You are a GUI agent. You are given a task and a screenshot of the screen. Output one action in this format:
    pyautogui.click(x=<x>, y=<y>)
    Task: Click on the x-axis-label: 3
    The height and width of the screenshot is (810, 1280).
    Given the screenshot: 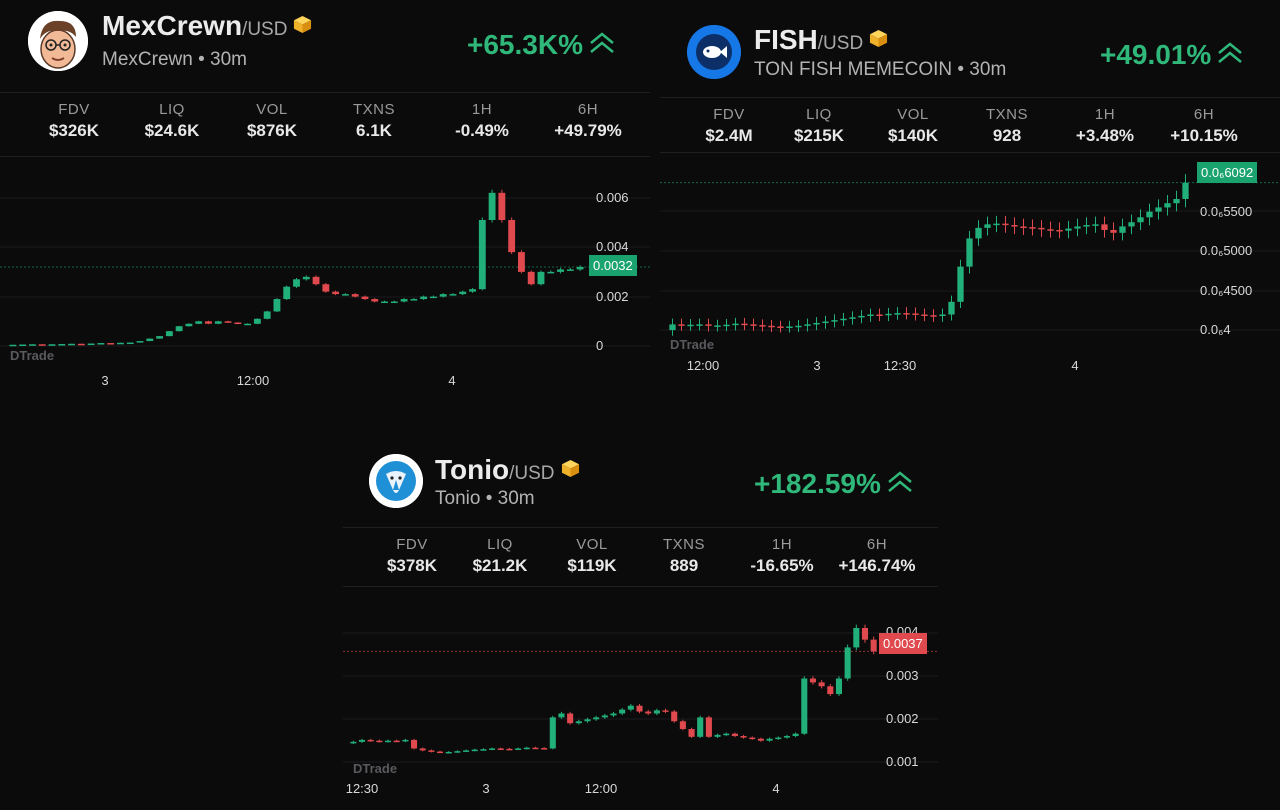 What is the action you would take?
    pyautogui.click(x=817, y=365)
    